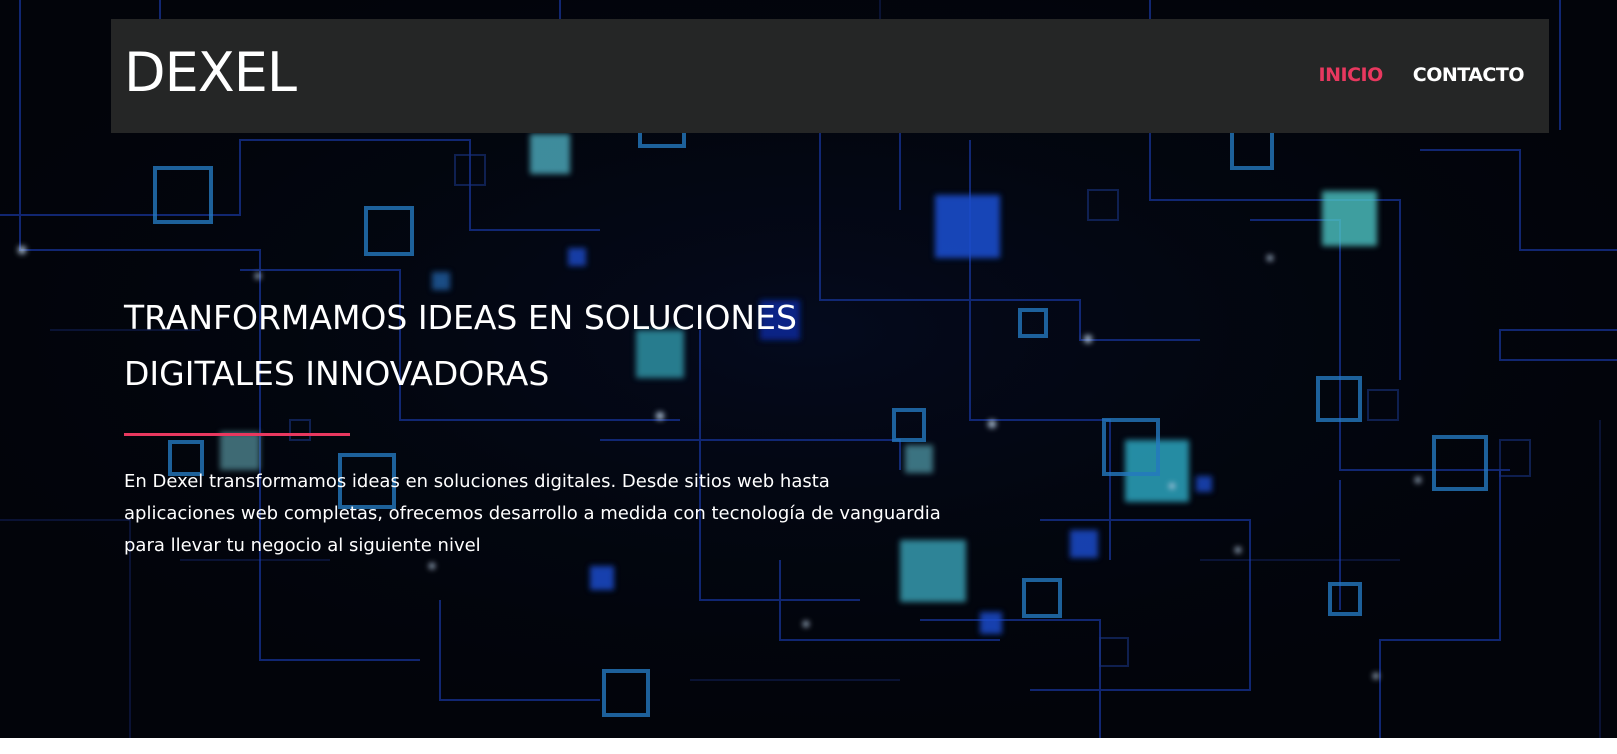  I want to click on nav-link-inicio: INICIO, so click(1351, 75).